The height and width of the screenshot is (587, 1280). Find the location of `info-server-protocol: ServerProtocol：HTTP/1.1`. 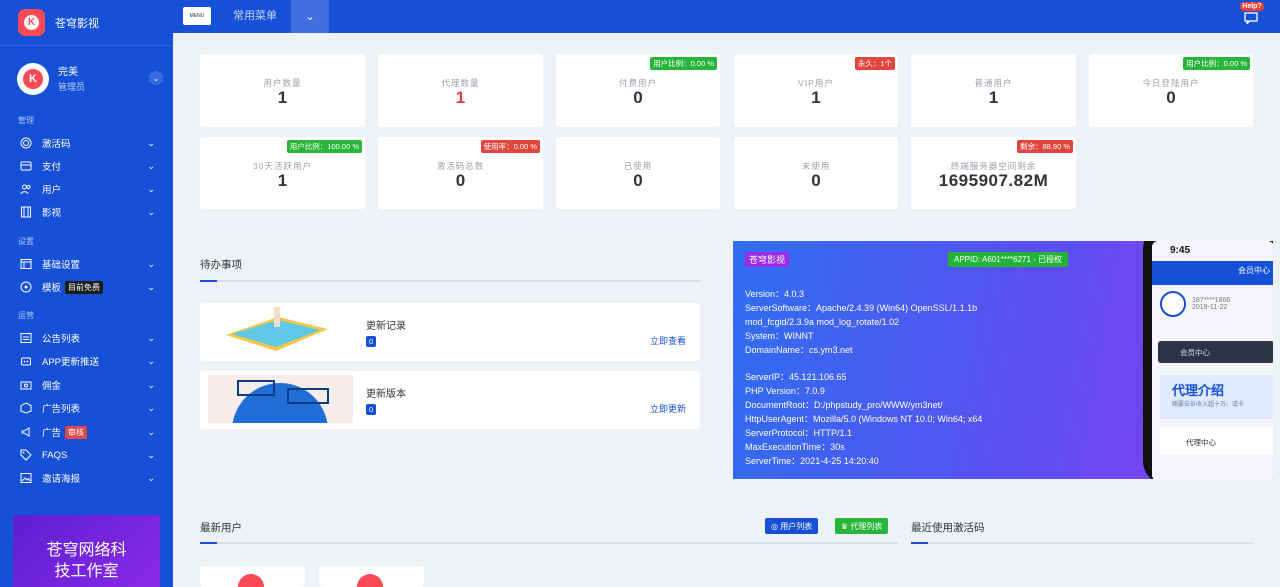

info-server-protocol: ServerProtocol：HTTP/1.1 is located at coordinates (799, 433).